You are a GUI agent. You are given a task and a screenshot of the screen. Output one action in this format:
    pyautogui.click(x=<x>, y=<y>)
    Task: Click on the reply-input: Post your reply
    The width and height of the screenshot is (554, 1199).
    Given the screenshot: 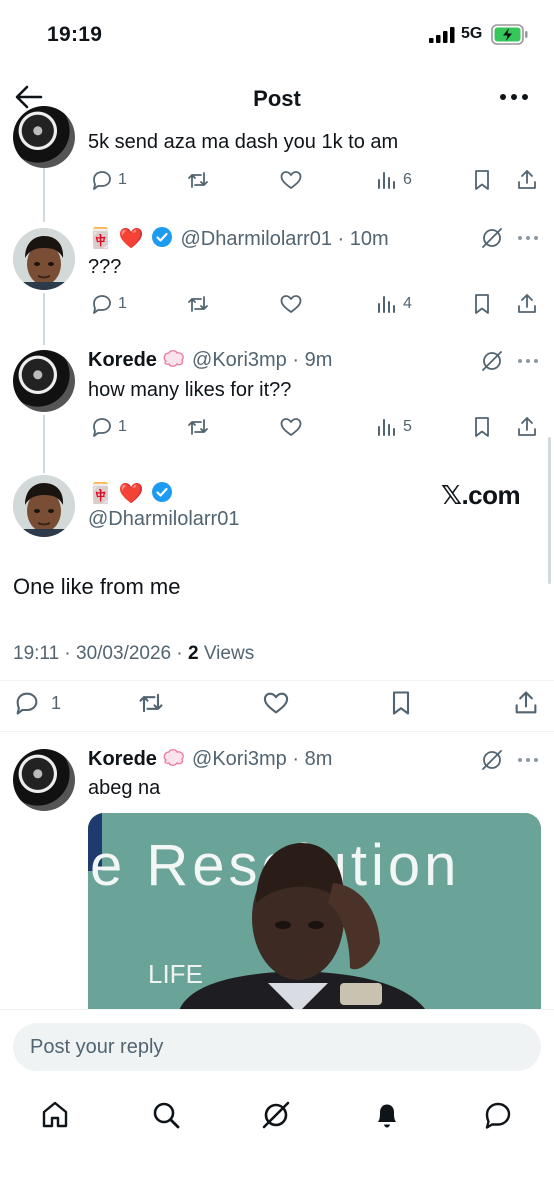 What is the action you would take?
    pyautogui.click(x=277, y=1047)
    